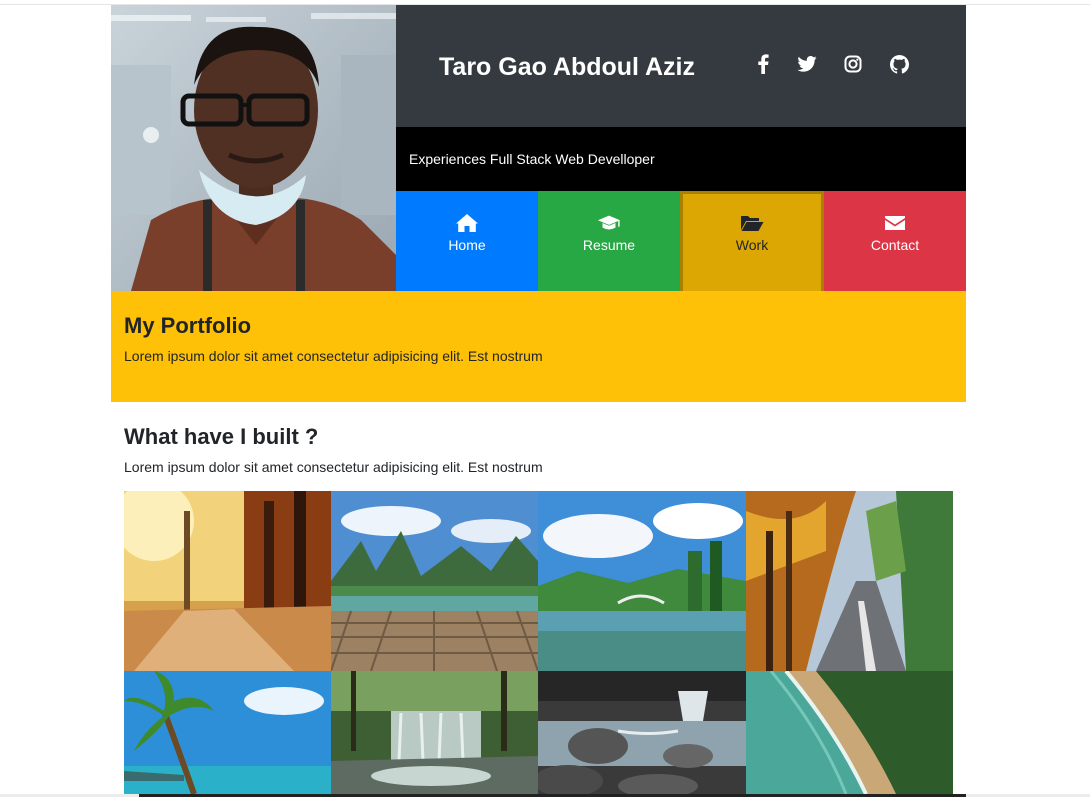 The width and height of the screenshot is (1090, 797). I want to click on nav-contact: Contact, so click(895, 241).